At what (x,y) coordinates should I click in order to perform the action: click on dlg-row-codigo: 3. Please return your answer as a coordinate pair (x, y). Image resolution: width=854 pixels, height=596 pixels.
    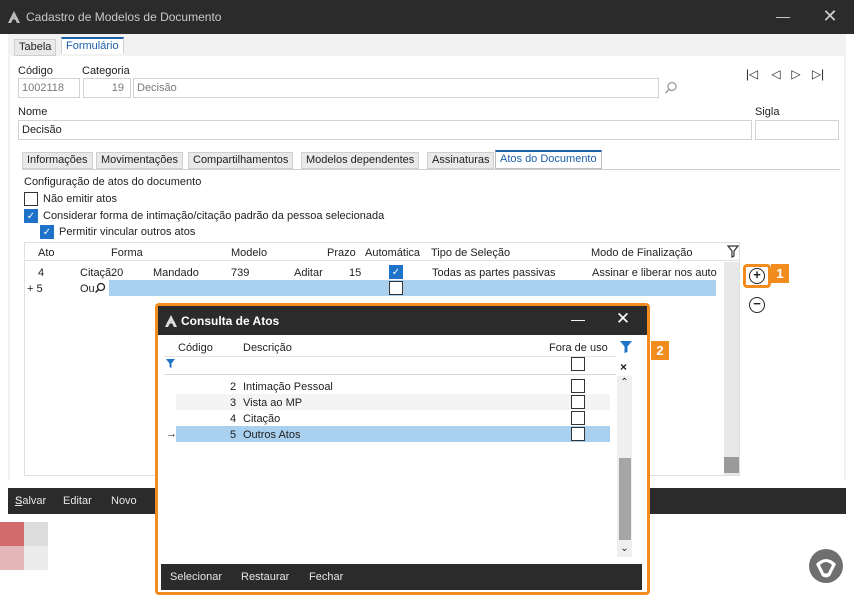
    Looking at the image, I should click on (233, 403).